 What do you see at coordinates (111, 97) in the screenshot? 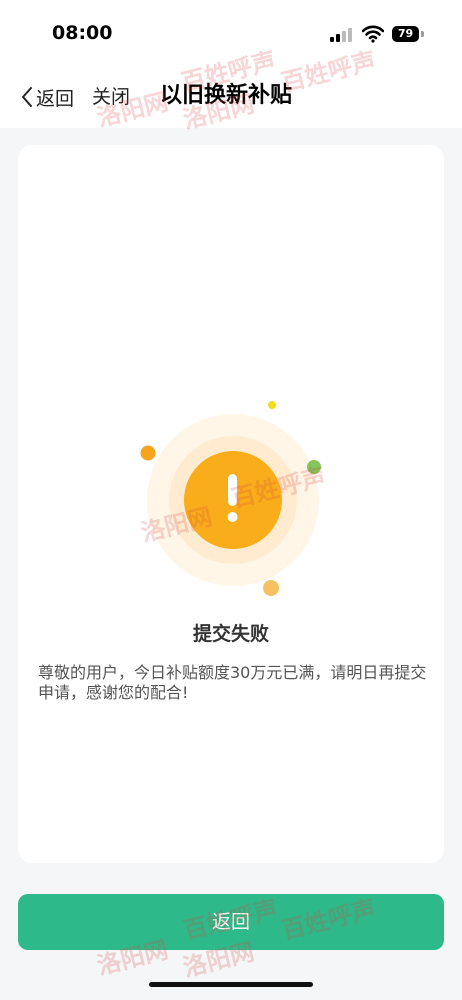
I see `close-button: 关闭` at bounding box center [111, 97].